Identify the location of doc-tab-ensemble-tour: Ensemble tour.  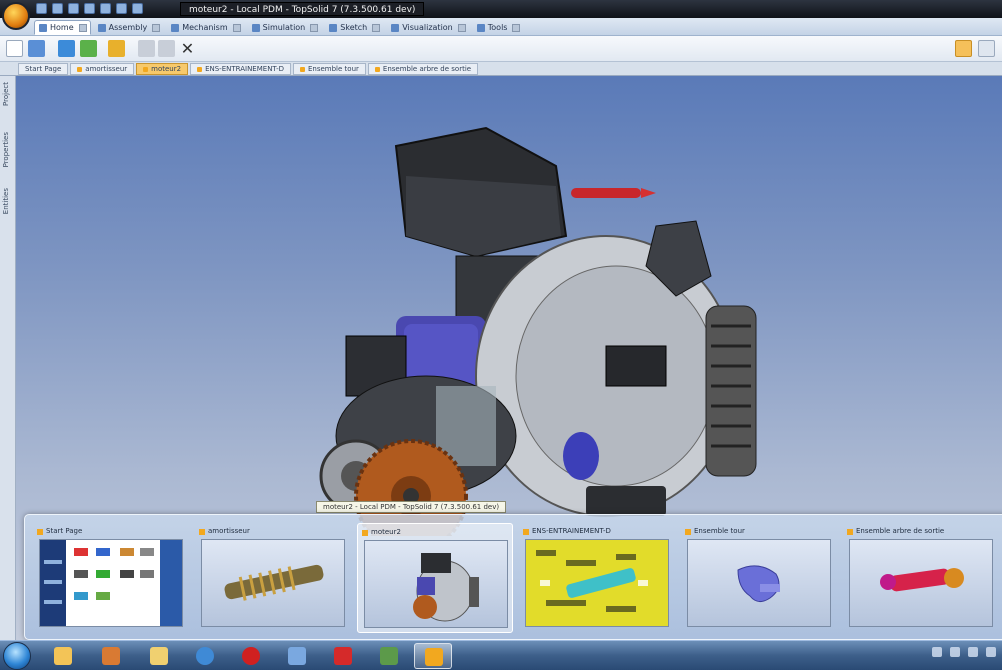
(329, 69).